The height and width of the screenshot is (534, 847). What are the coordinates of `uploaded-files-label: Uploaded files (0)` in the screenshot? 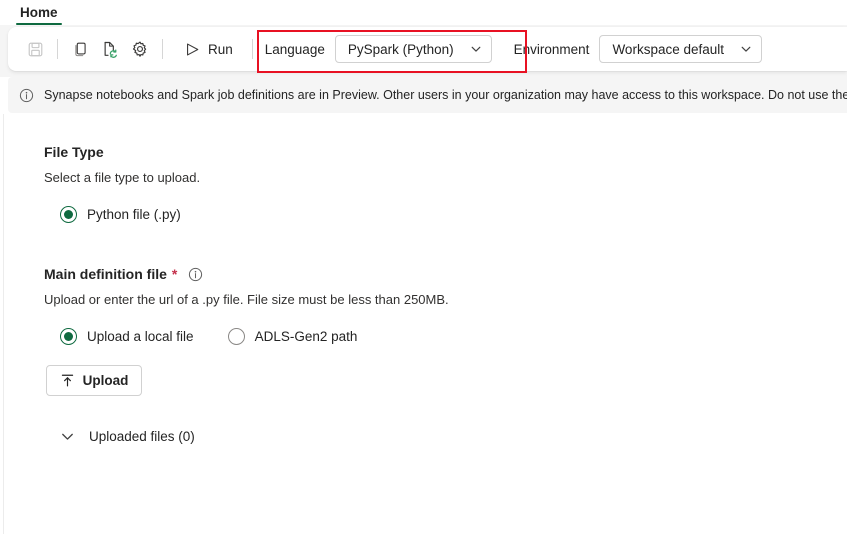 It's located at (142, 436).